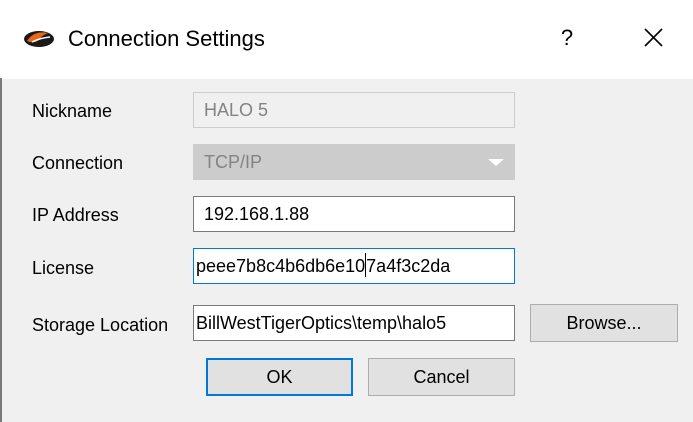 The width and height of the screenshot is (693, 422). I want to click on license-value-end: 7a4f3c2da, so click(408, 266).